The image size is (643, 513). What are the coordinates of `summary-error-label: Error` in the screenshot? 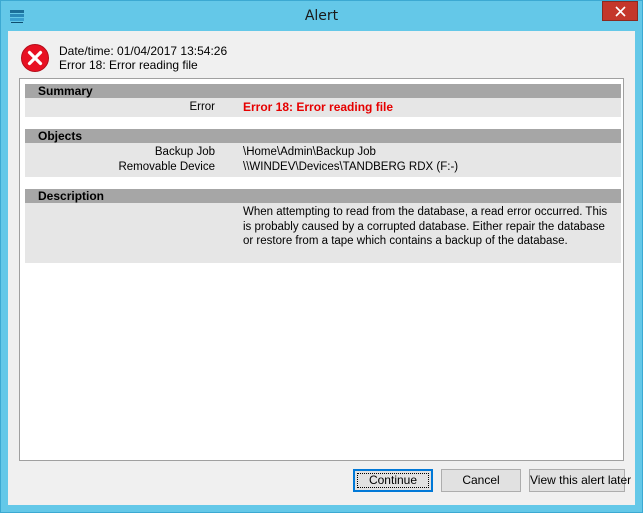 It's located at (202, 107).